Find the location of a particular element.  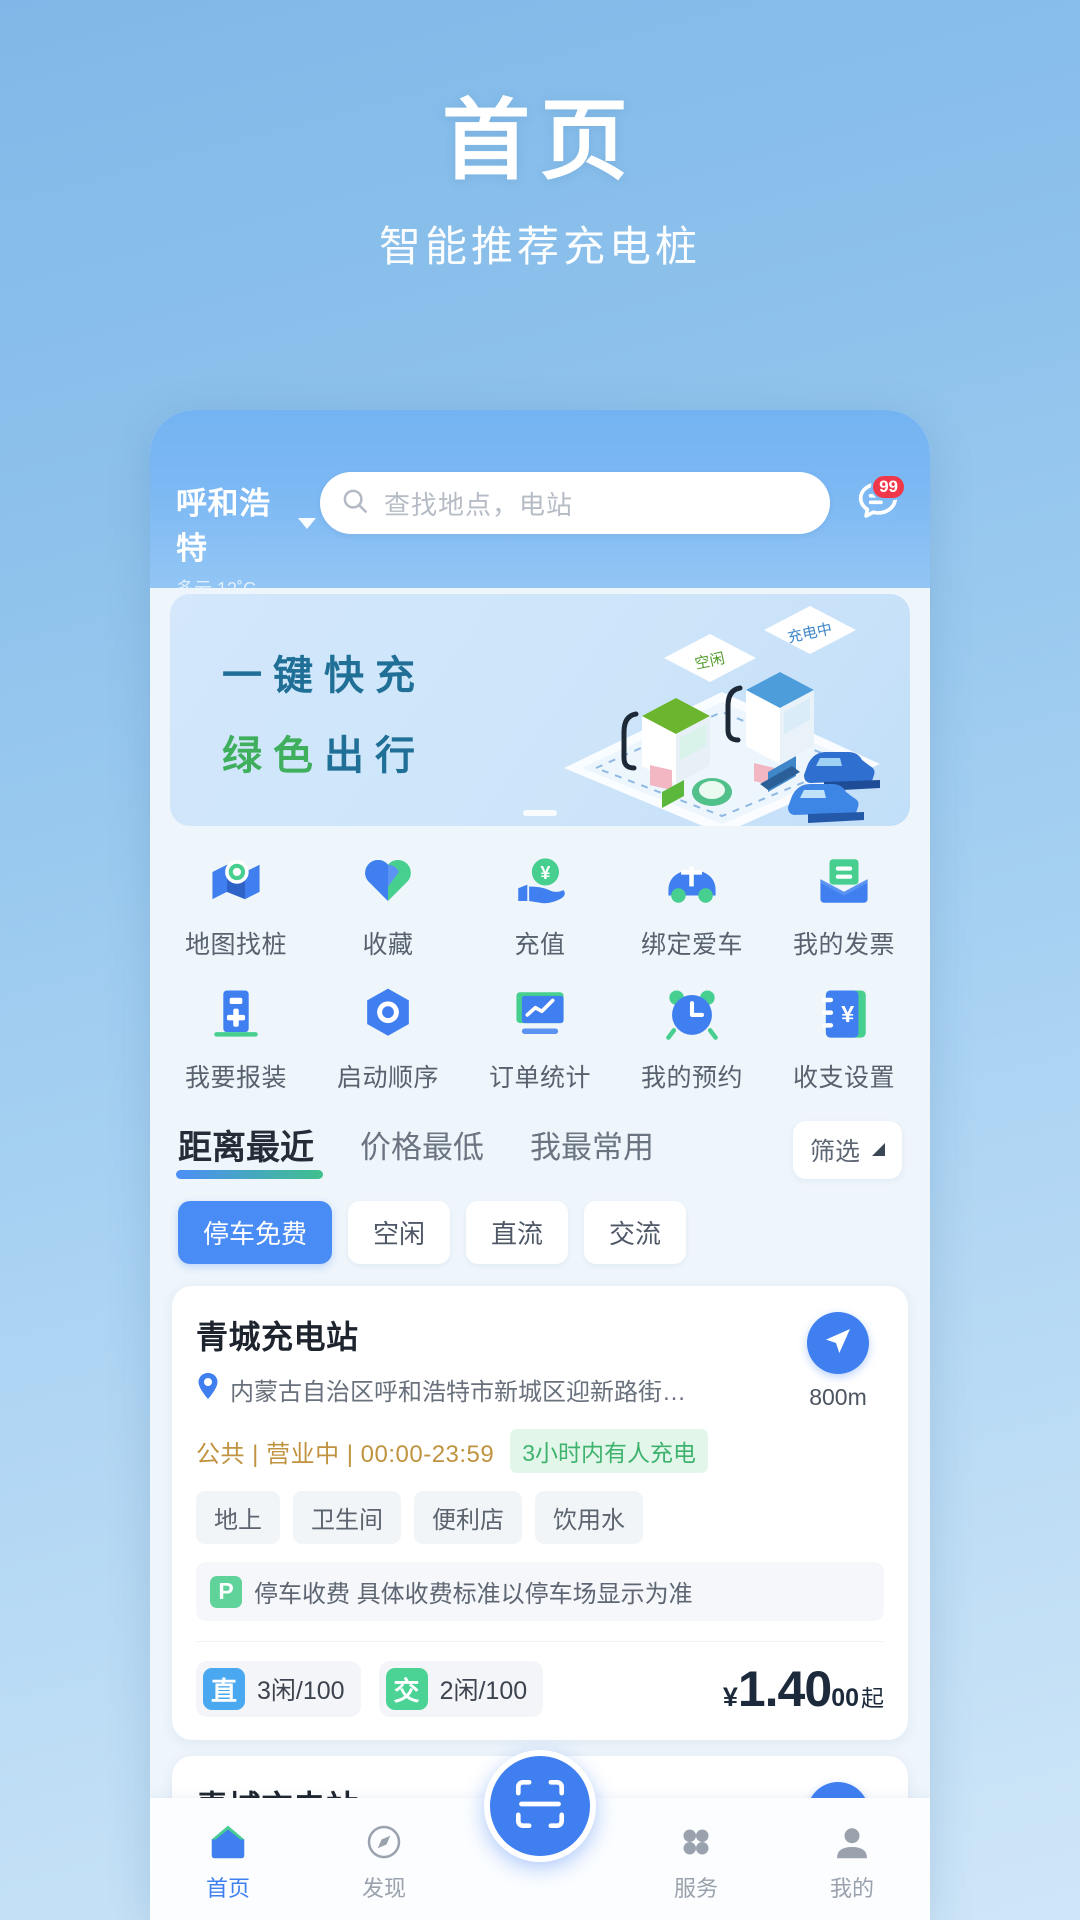

city-selector: 呼和浩特 多云 12˚C is located at coordinates (246, 536).